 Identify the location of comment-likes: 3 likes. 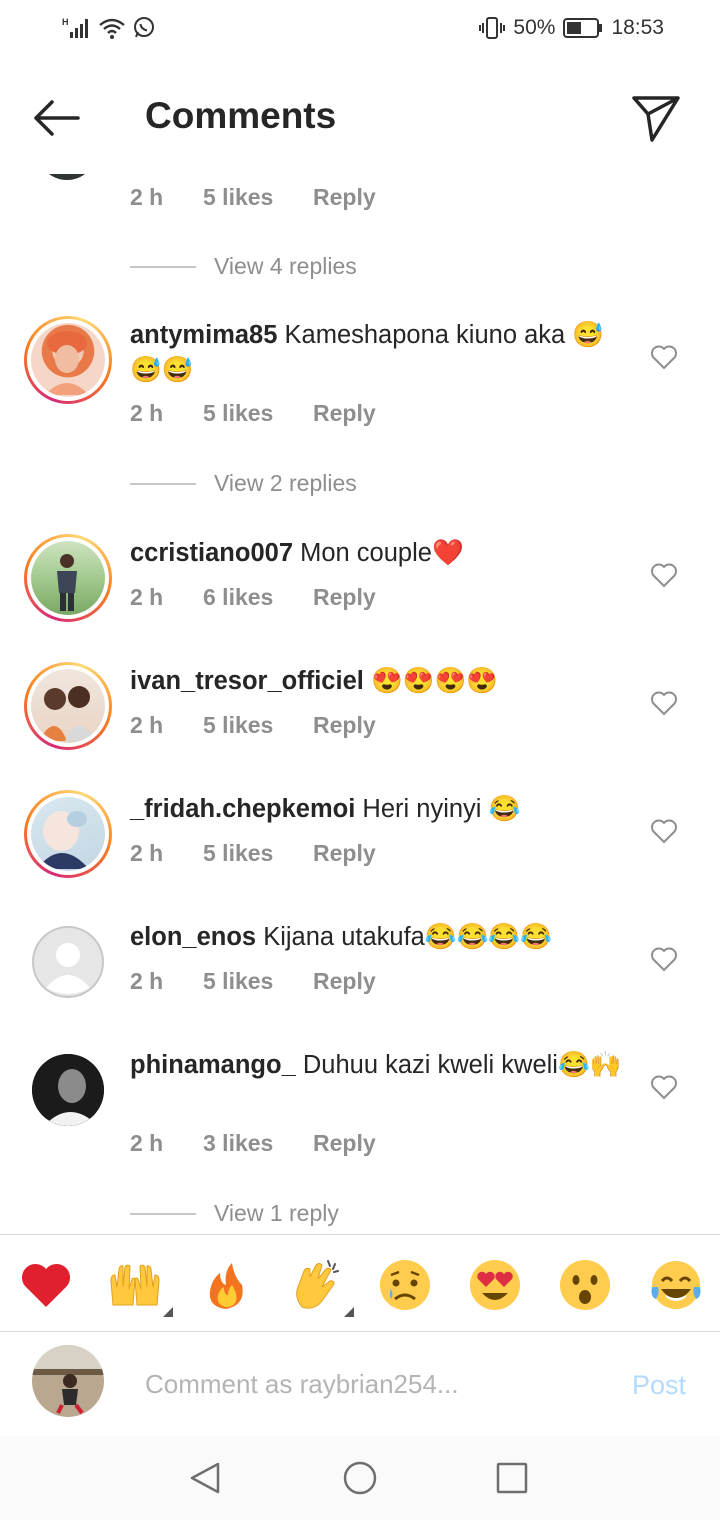
(258, 1143).